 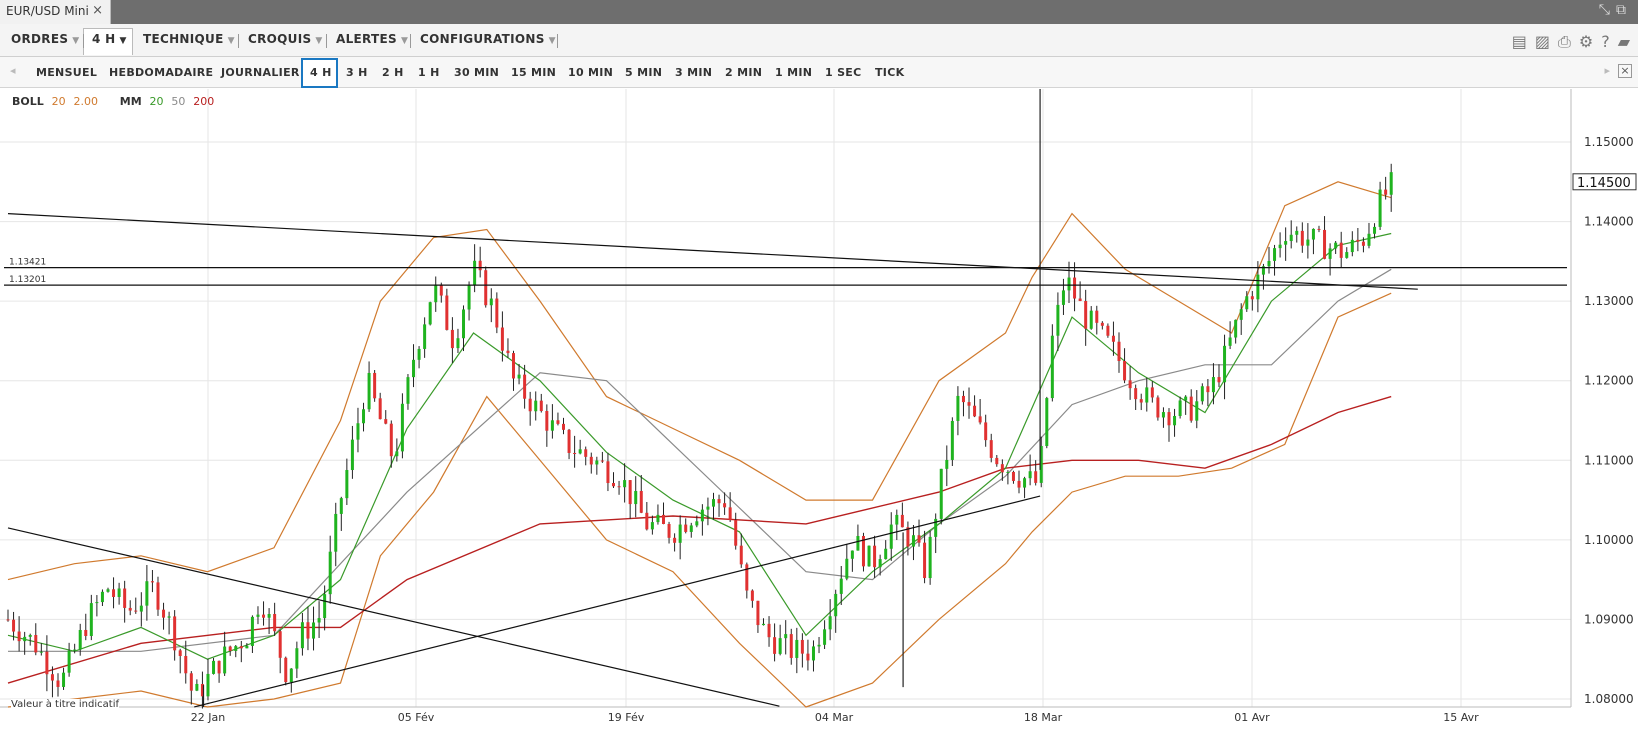 I want to click on scroll-right-icon: ▸, so click(x=1607, y=70).